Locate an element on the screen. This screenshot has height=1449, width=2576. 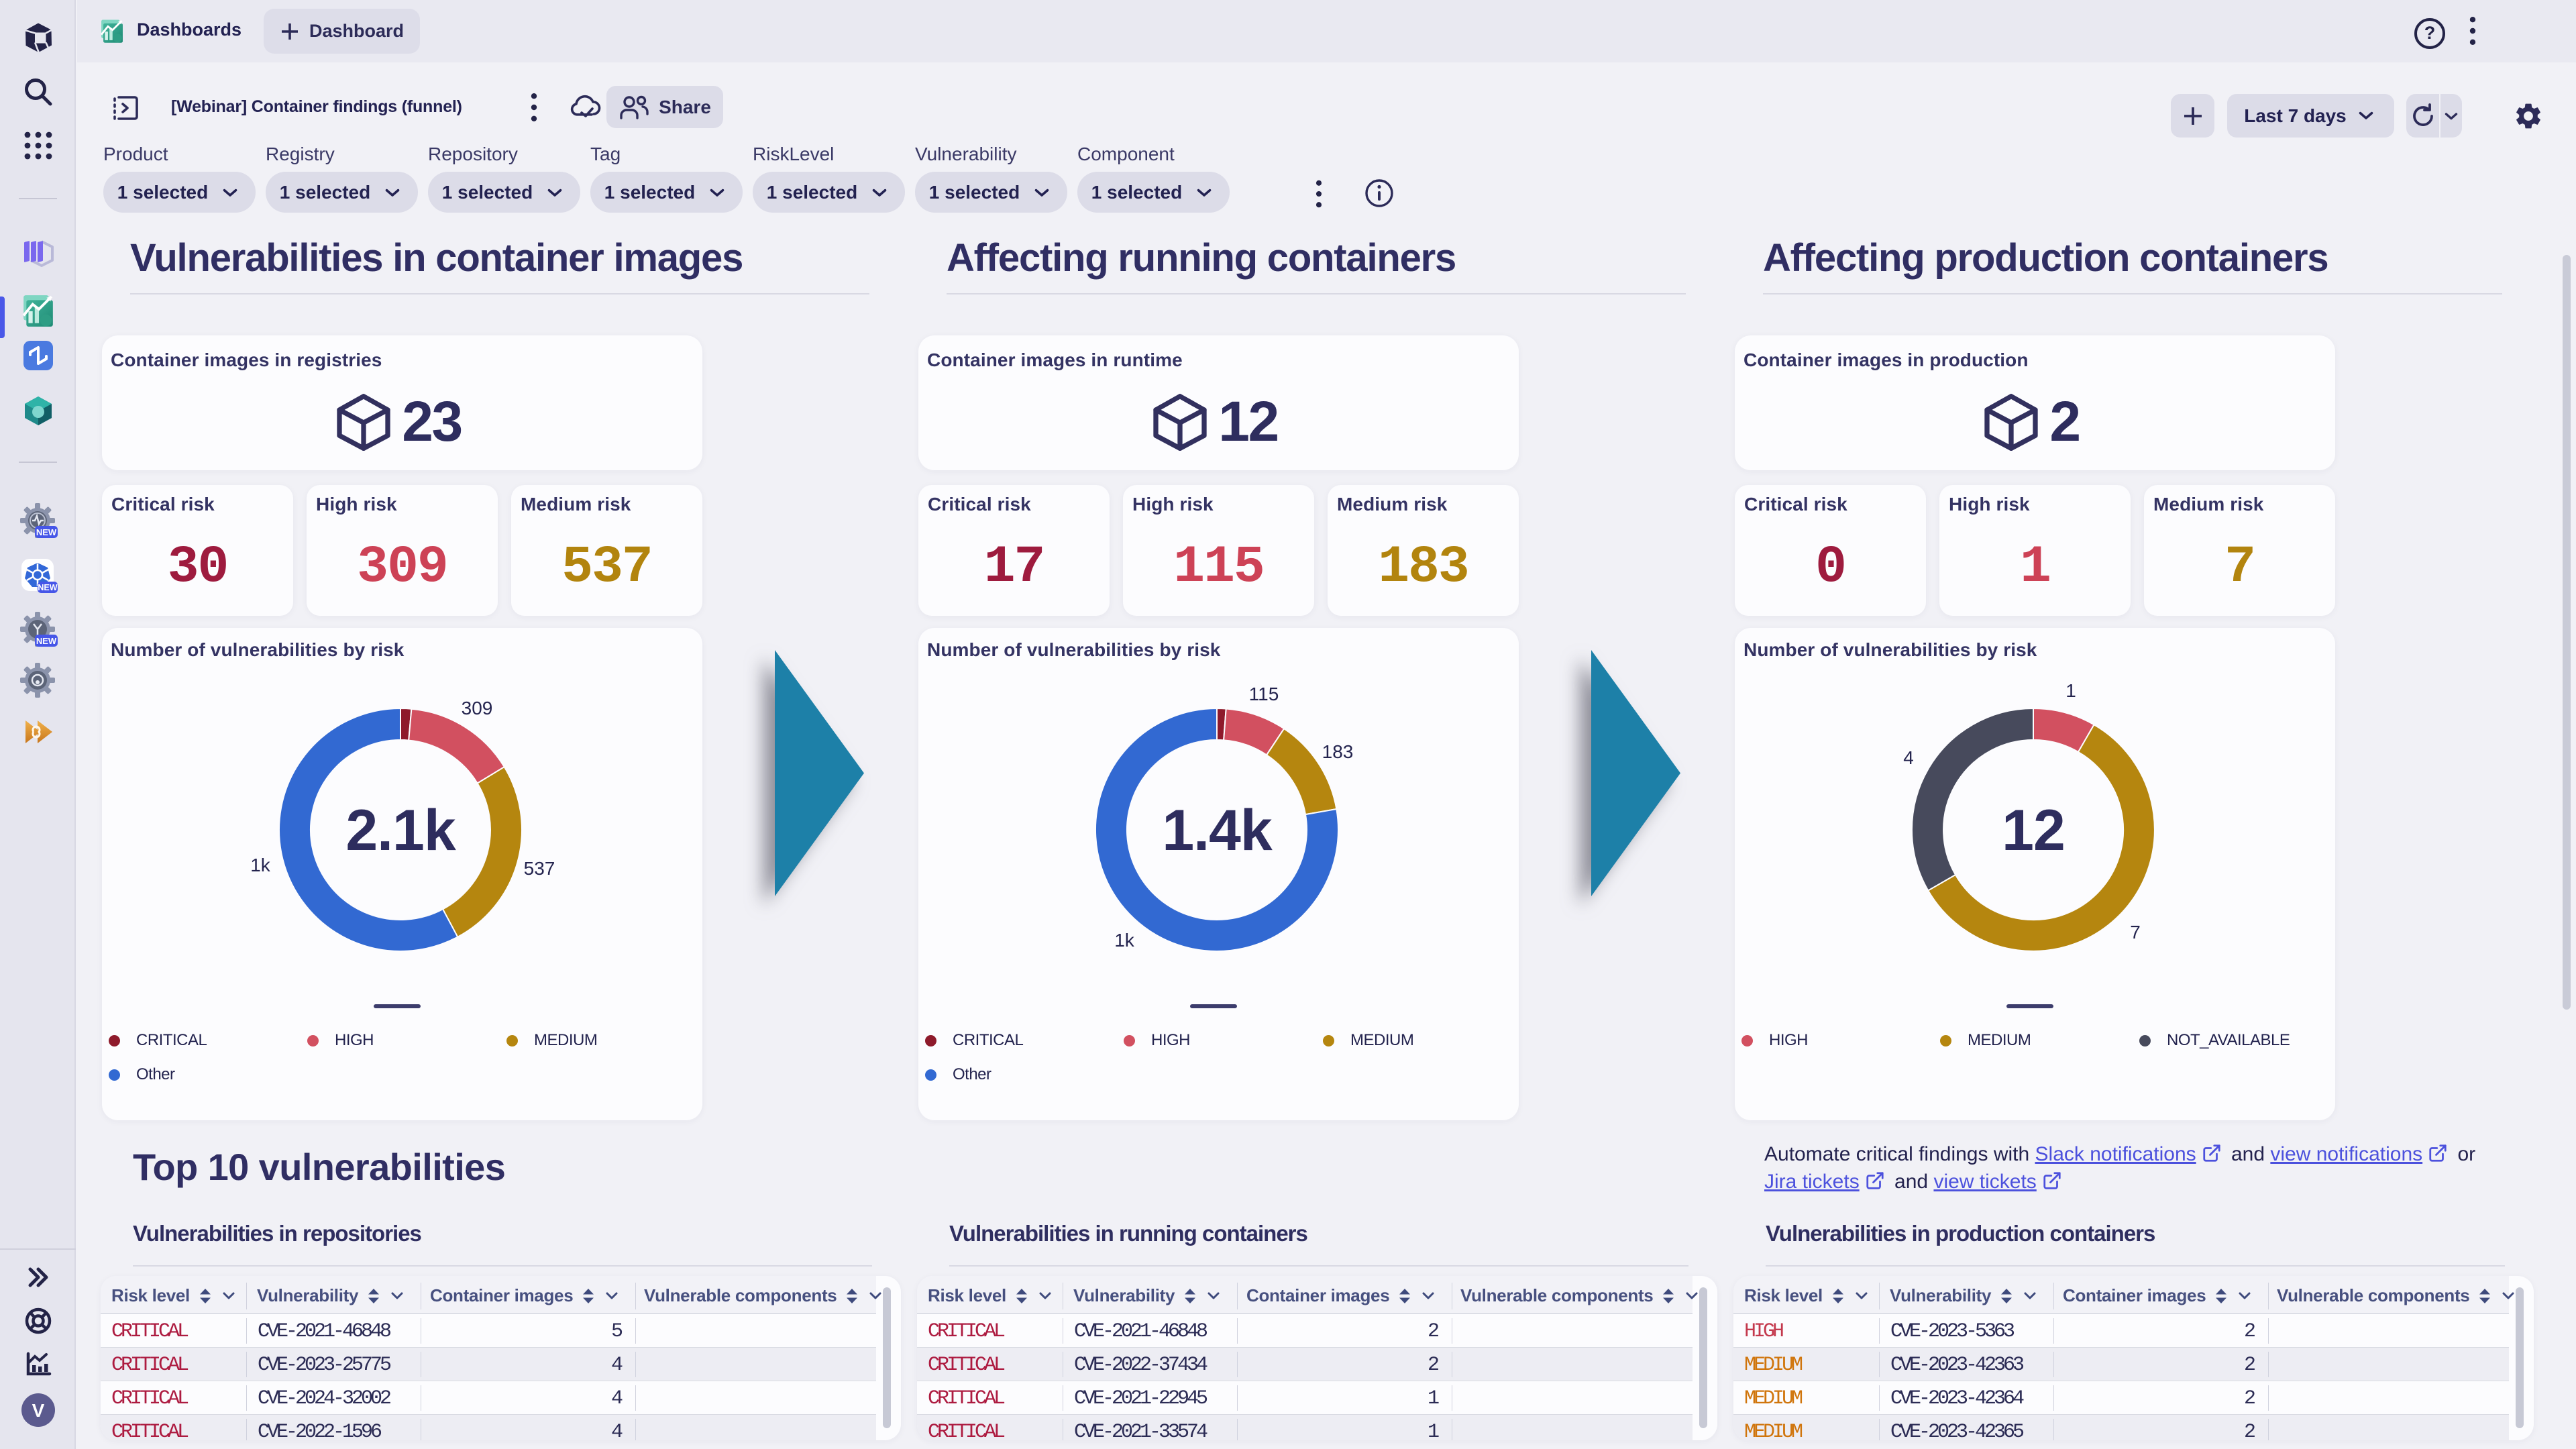
svg-text: 7 is located at coordinates (2135, 932).